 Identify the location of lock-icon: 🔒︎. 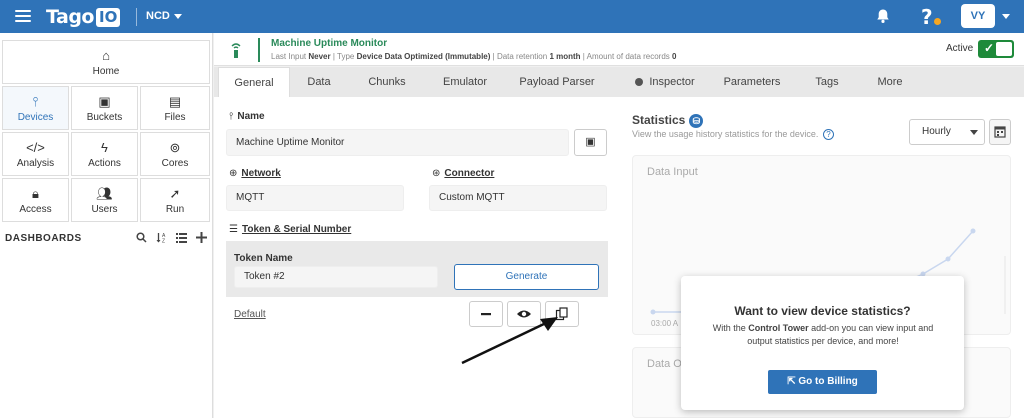
(35, 193).